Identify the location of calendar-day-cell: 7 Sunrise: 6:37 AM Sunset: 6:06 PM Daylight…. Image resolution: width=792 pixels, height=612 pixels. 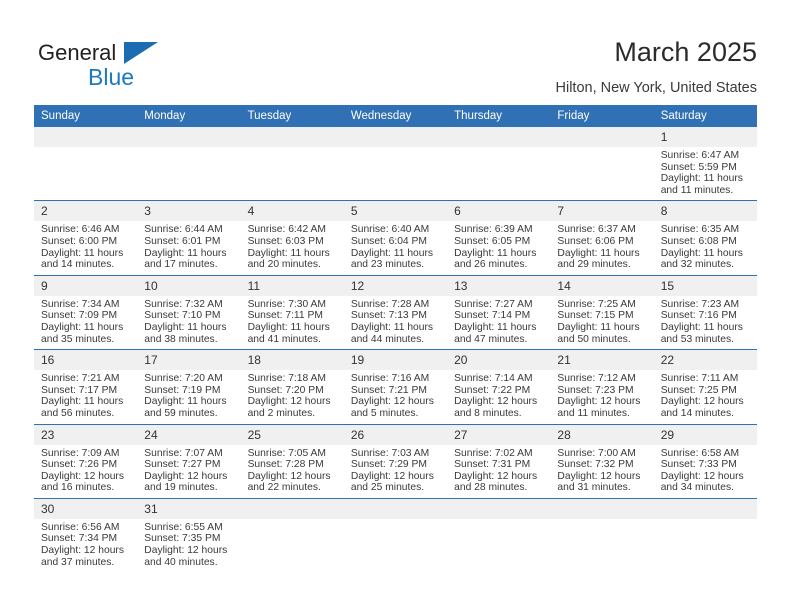
(602, 238).